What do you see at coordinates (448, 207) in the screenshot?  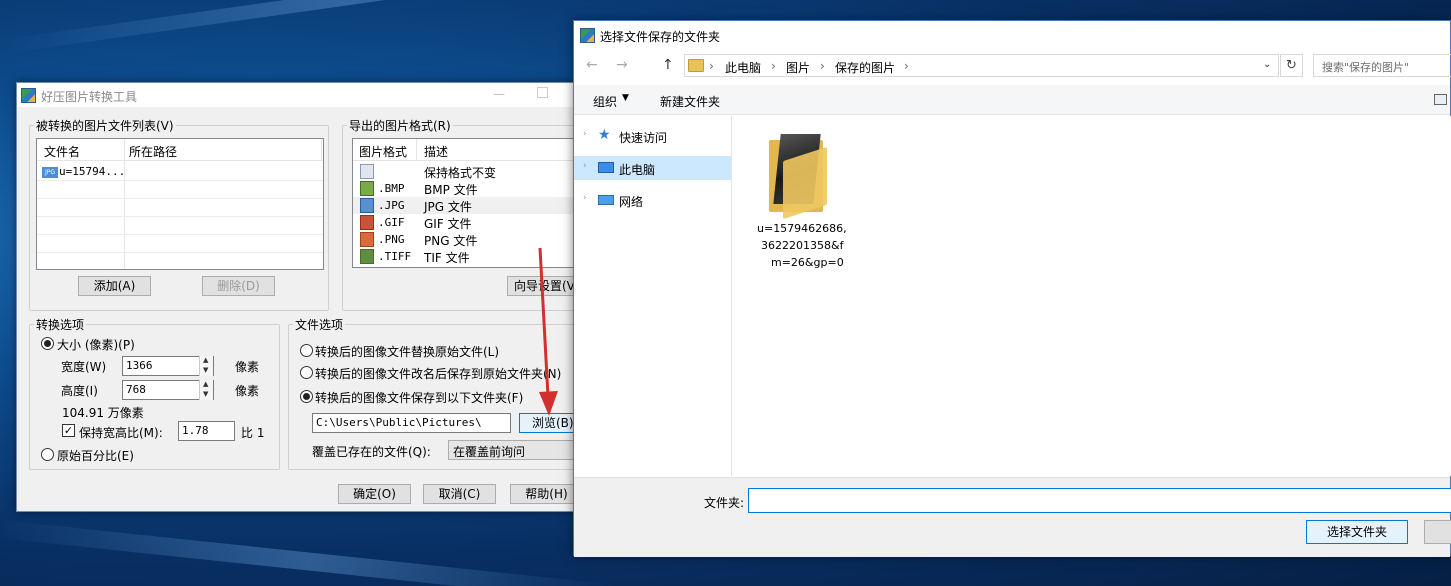 I see `format-description: JPG 文件` at bounding box center [448, 207].